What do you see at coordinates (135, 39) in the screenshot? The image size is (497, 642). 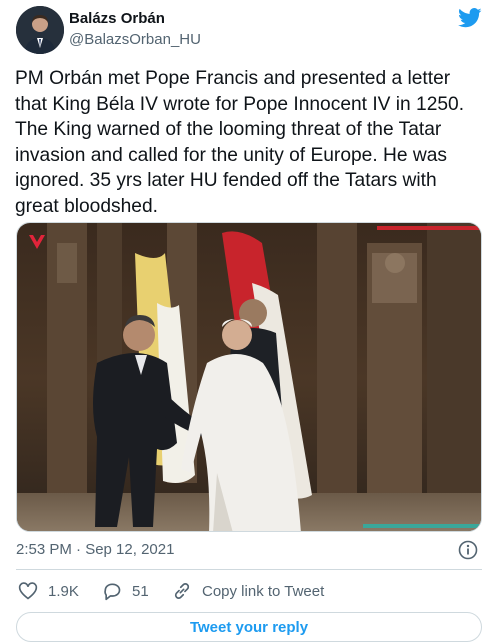 I see `author-handle: @BalazsOrban_HU` at bounding box center [135, 39].